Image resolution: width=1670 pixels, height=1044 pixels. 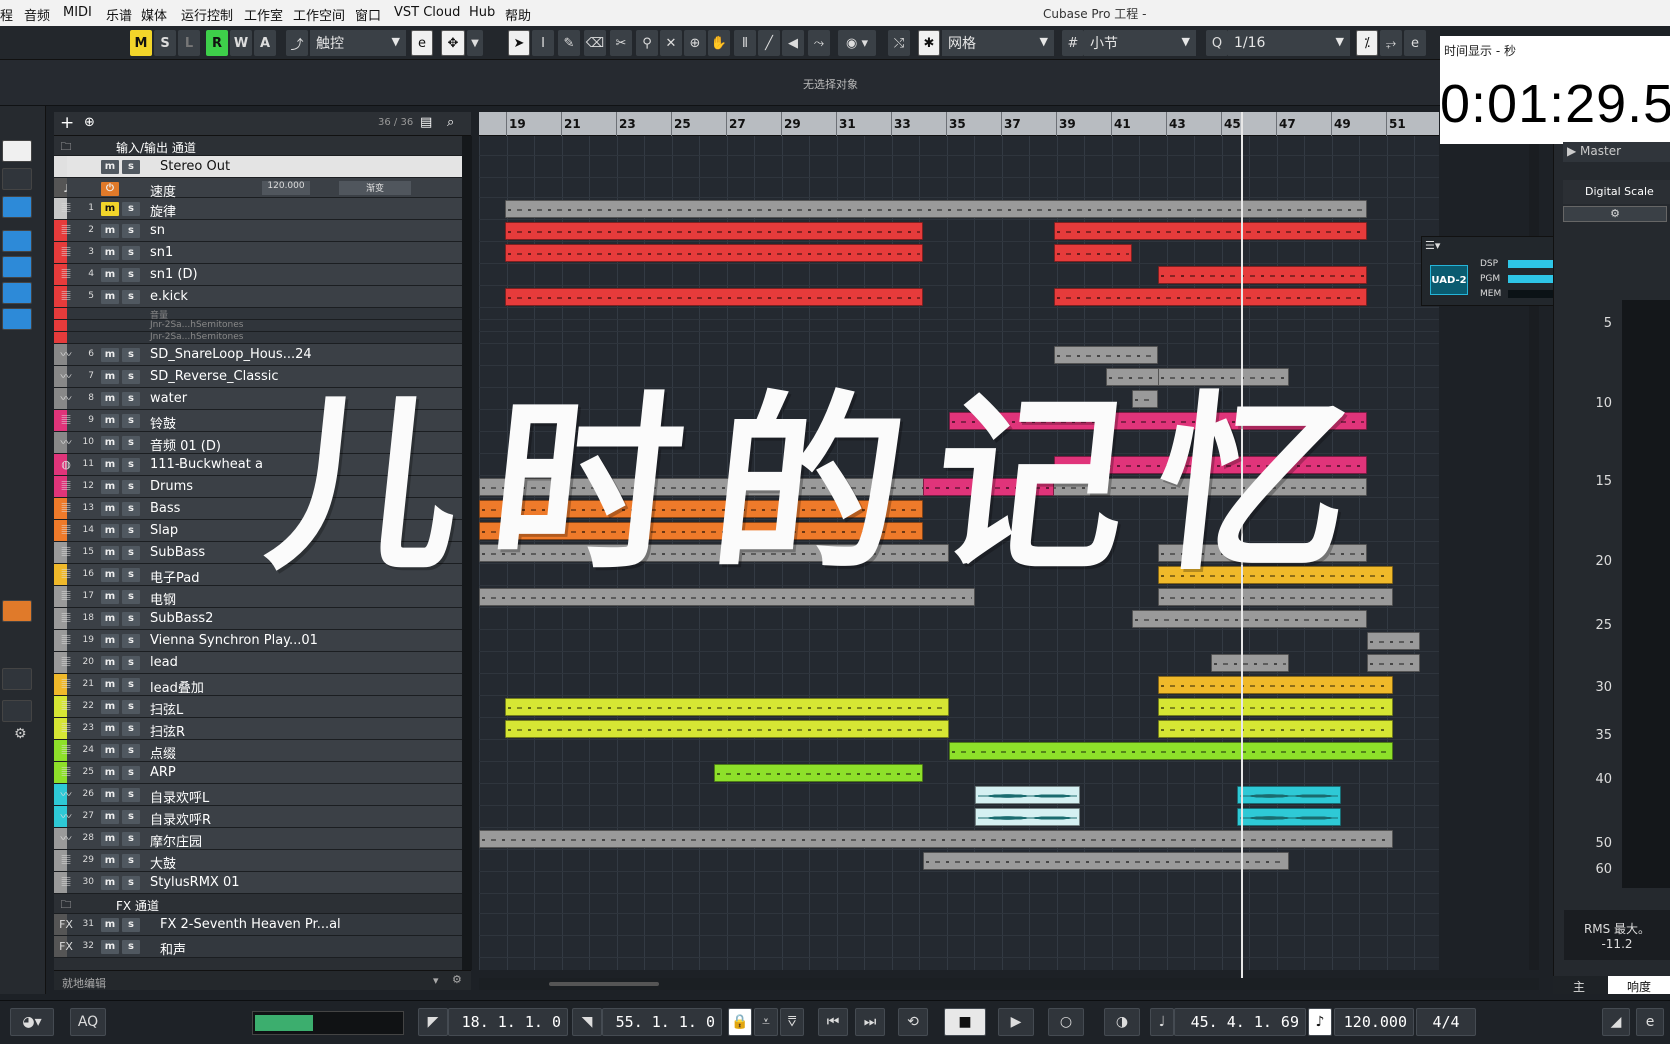 I want to click on add-track-icon: +, so click(x=67, y=123).